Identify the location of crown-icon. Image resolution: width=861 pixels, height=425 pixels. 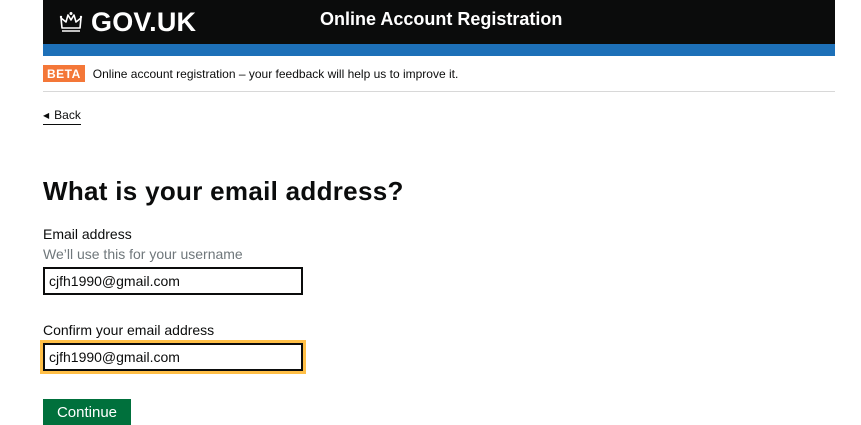
(71, 22).